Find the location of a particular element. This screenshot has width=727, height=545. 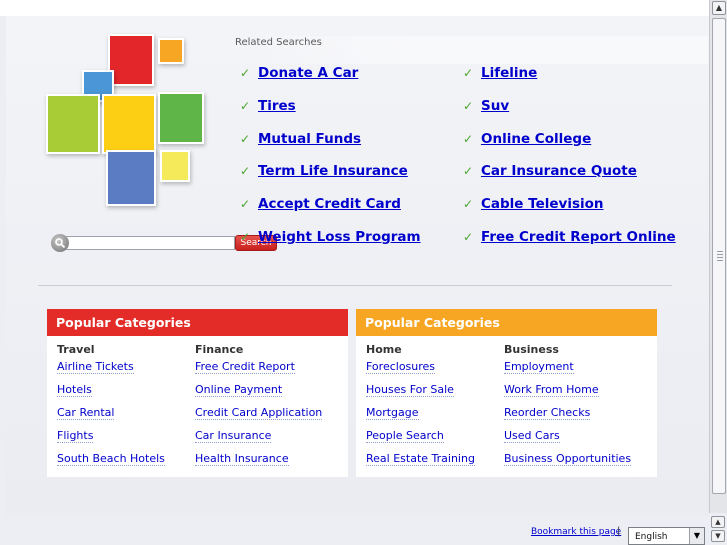

chevron-down-icon: ▼ is located at coordinates (696, 536).